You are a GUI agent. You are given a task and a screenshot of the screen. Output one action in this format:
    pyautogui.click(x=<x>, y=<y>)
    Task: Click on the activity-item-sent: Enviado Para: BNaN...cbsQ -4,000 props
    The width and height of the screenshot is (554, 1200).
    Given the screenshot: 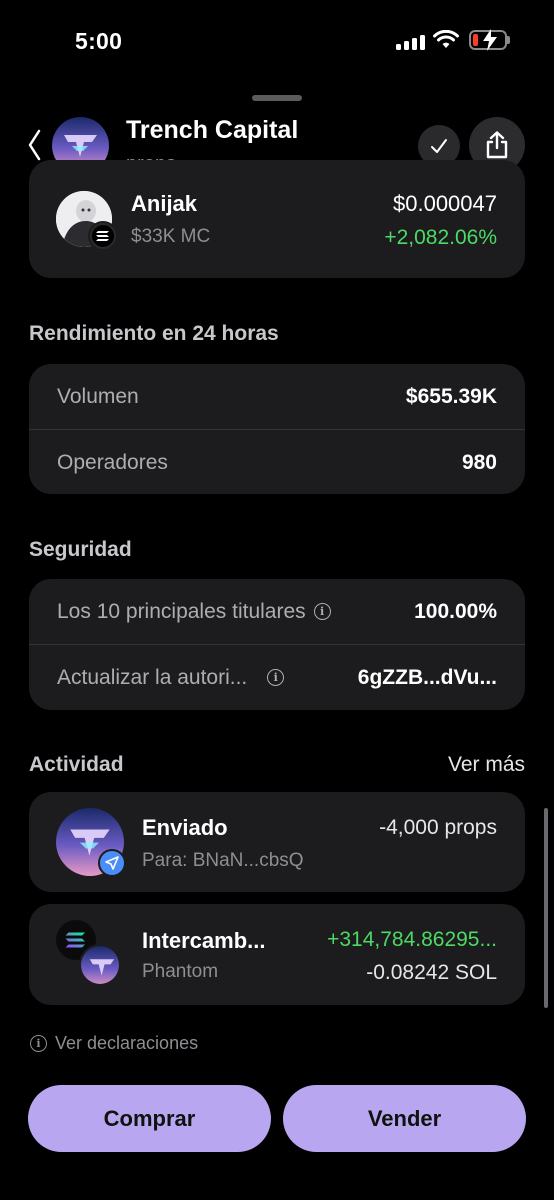 What is the action you would take?
    pyautogui.click(x=277, y=842)
    